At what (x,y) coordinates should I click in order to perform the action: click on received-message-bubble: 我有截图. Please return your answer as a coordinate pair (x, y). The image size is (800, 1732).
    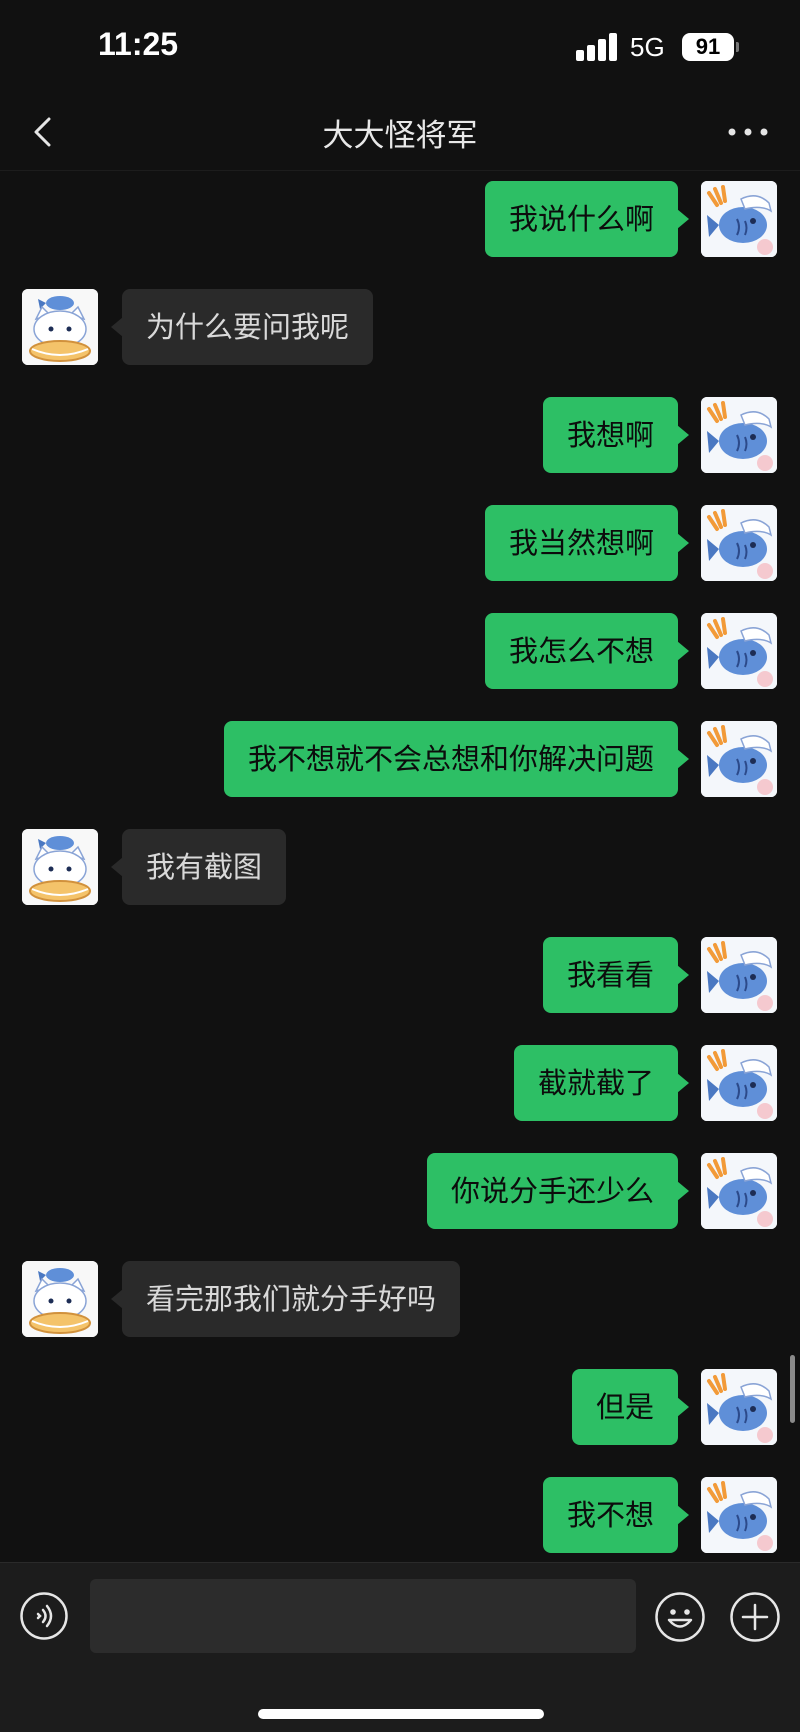
    Looking at the image, I should click on (198, 867).